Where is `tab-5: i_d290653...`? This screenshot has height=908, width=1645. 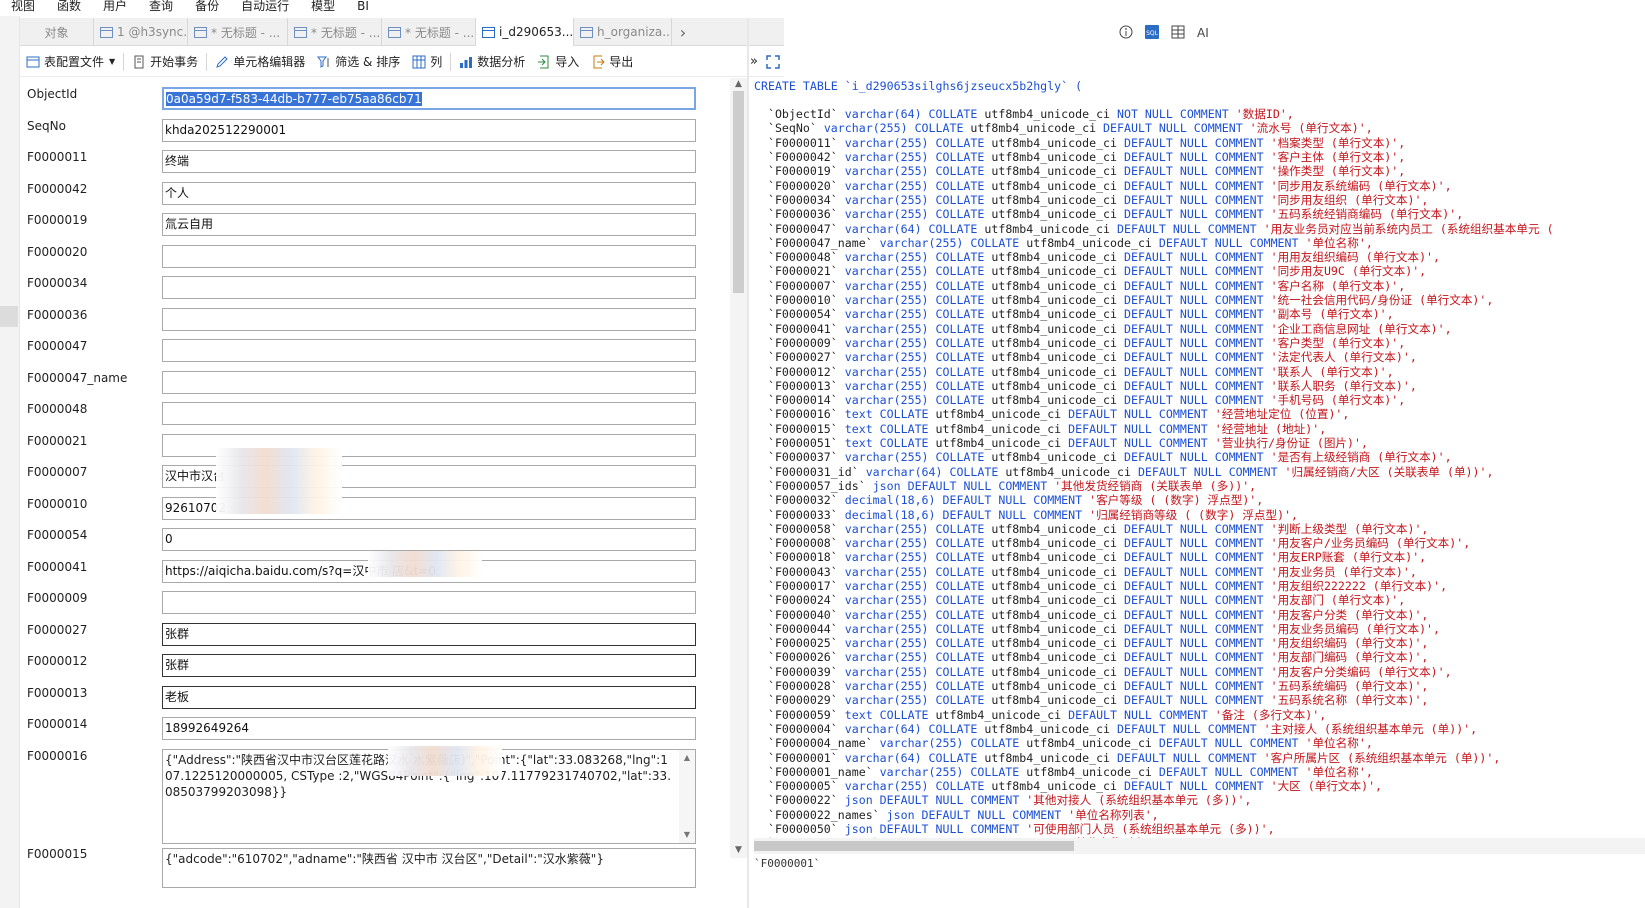
tab-5: i_d290653... is located at coordinates (525, 32).